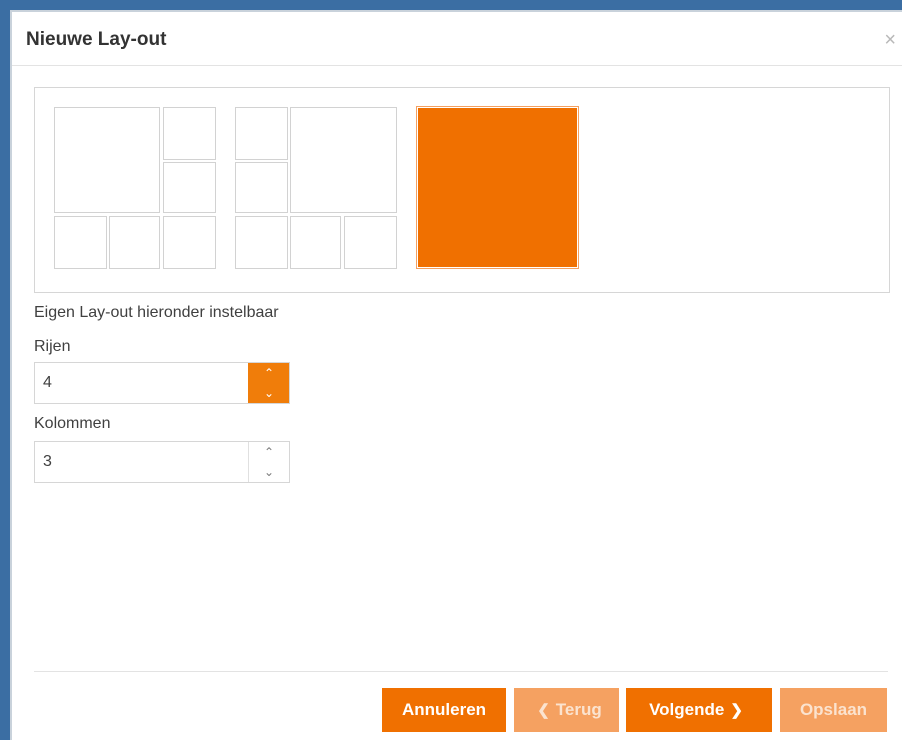 This screenshot has width=902, height=740. What do you see at coordinates (543, 710) in the screenshot?
I see `chevron-left-icon: ❮` at bounding box center [543, 710].